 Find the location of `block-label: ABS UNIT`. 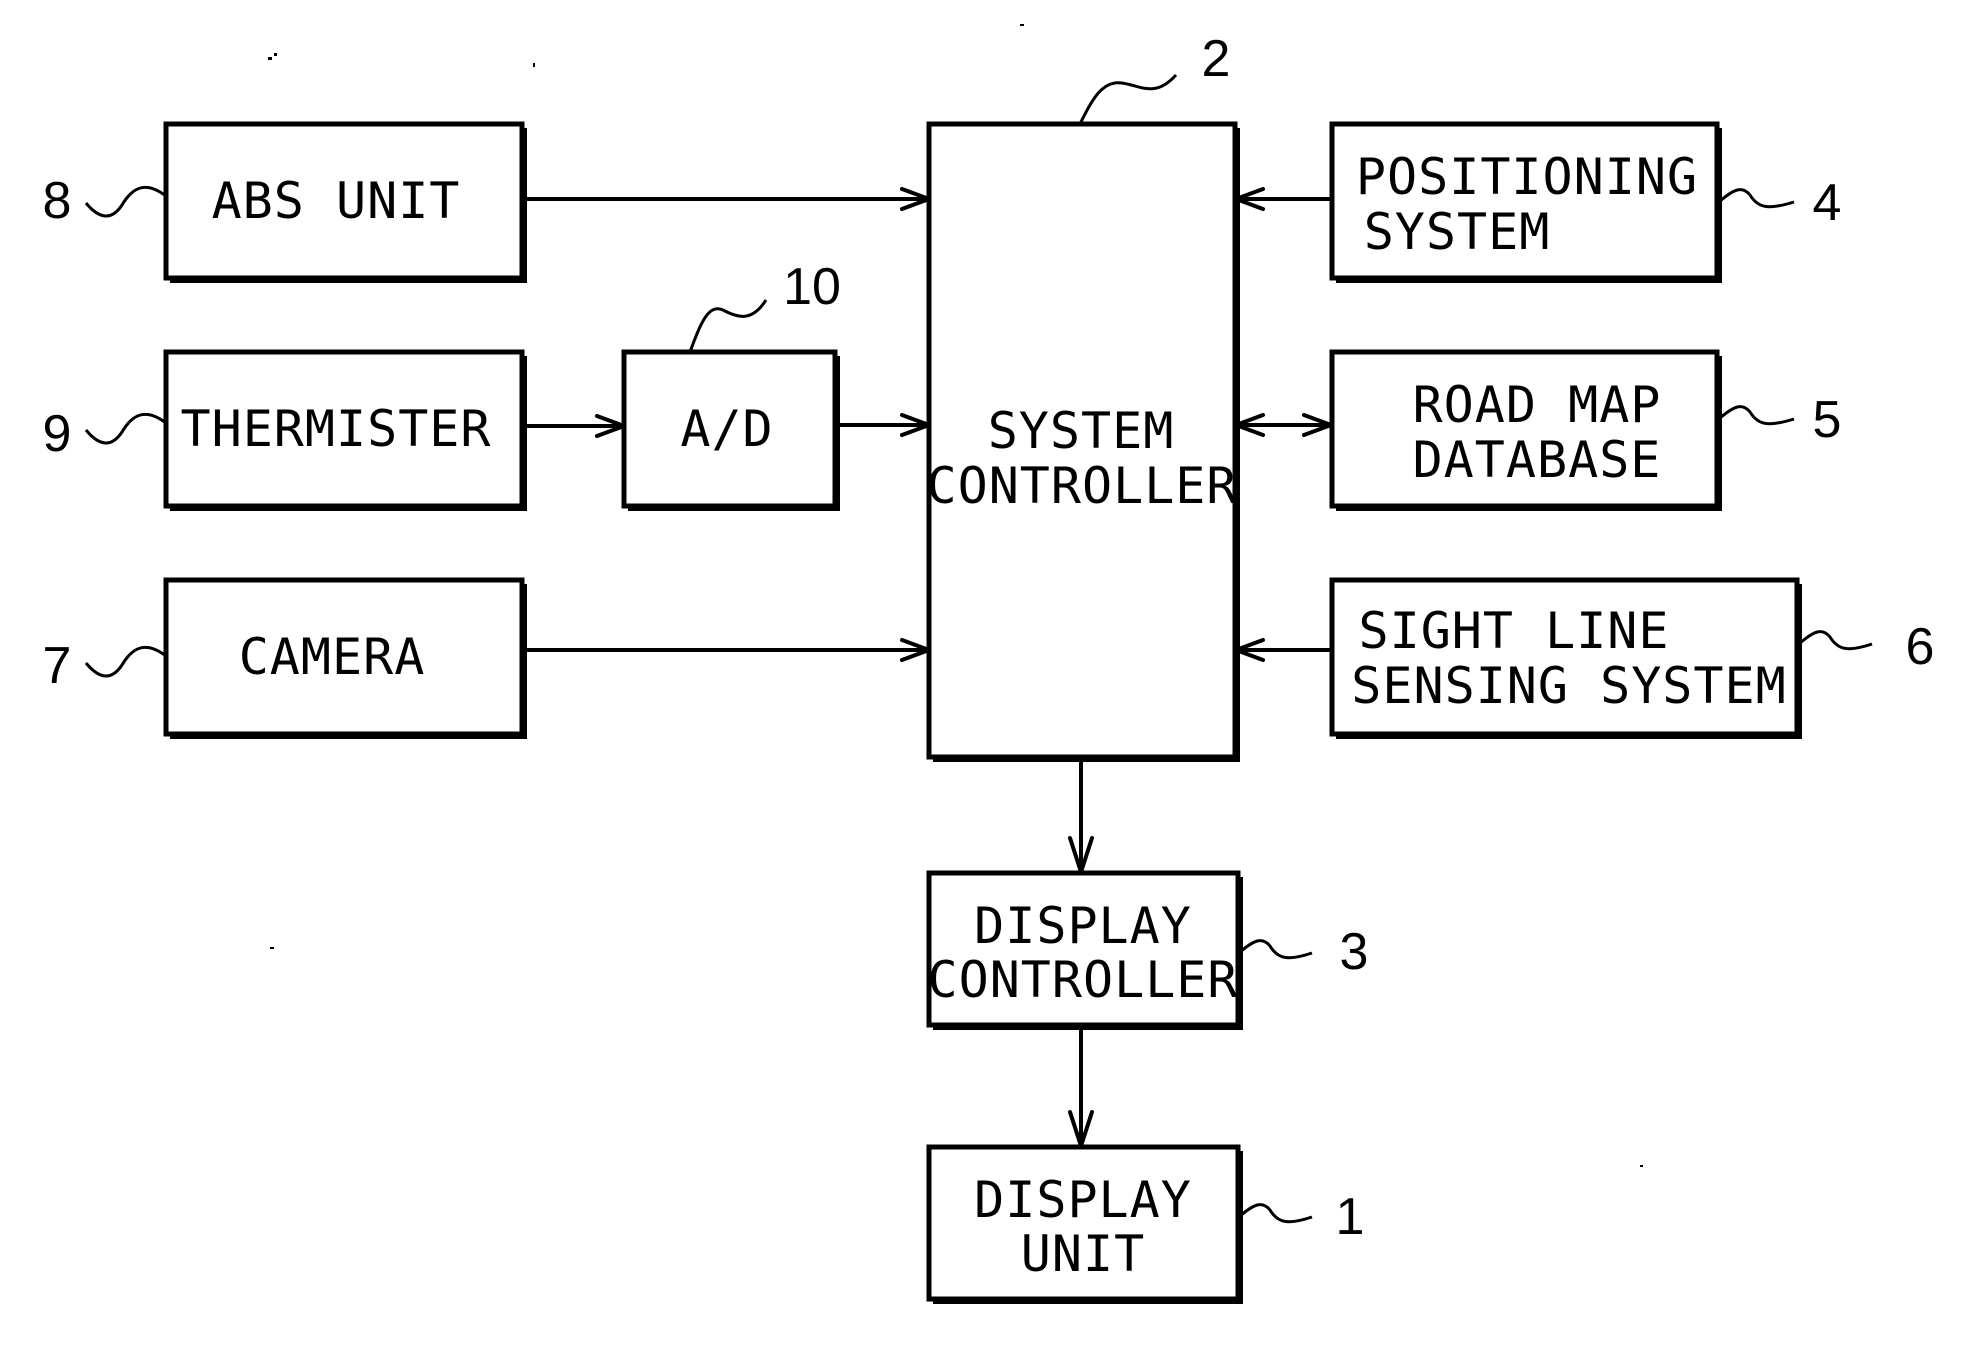

block-label: ABS UNIT is located at coordinates (336, 201).